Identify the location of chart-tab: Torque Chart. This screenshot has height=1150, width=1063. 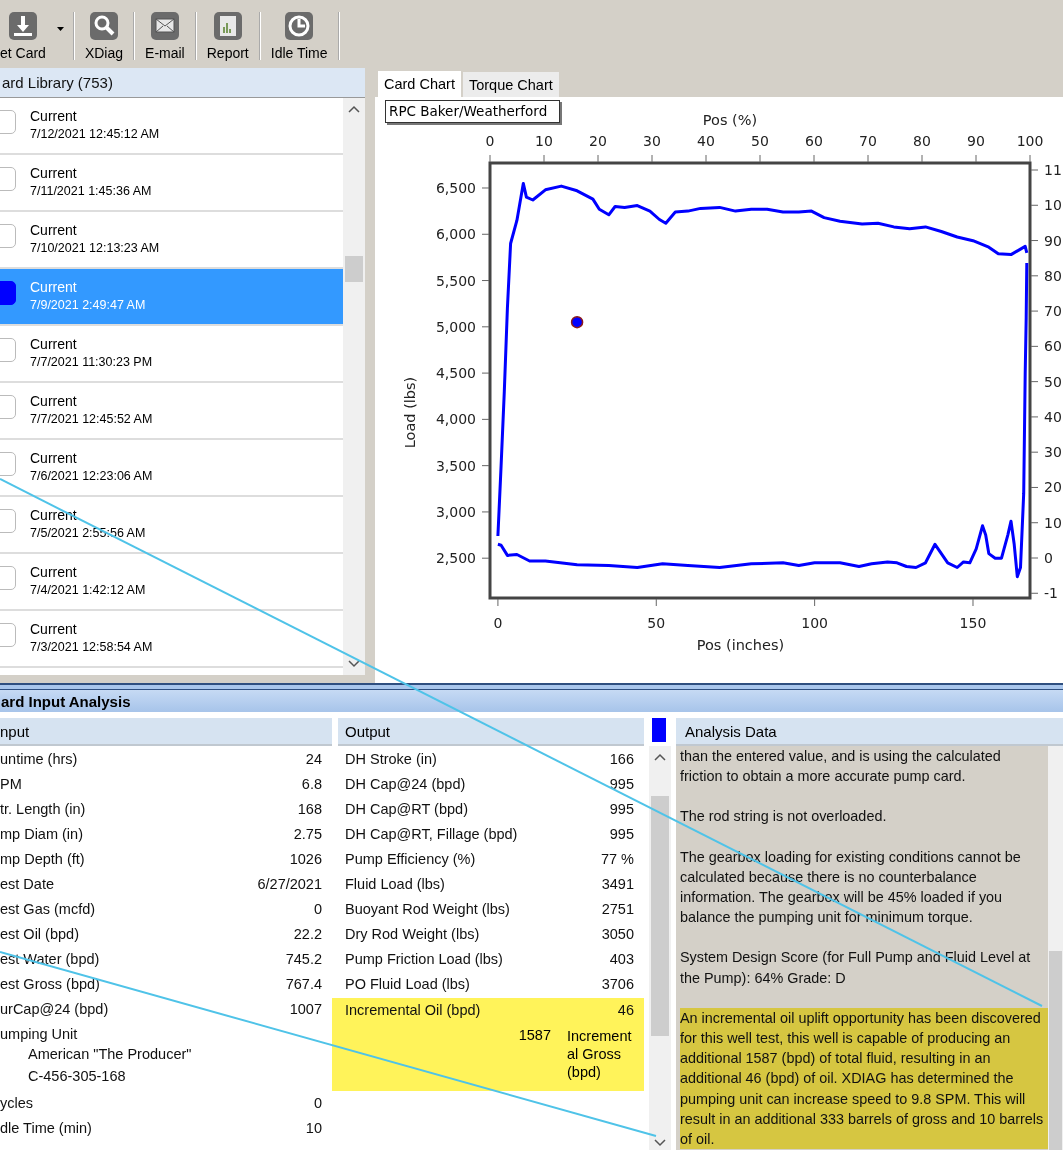
(510, 84).